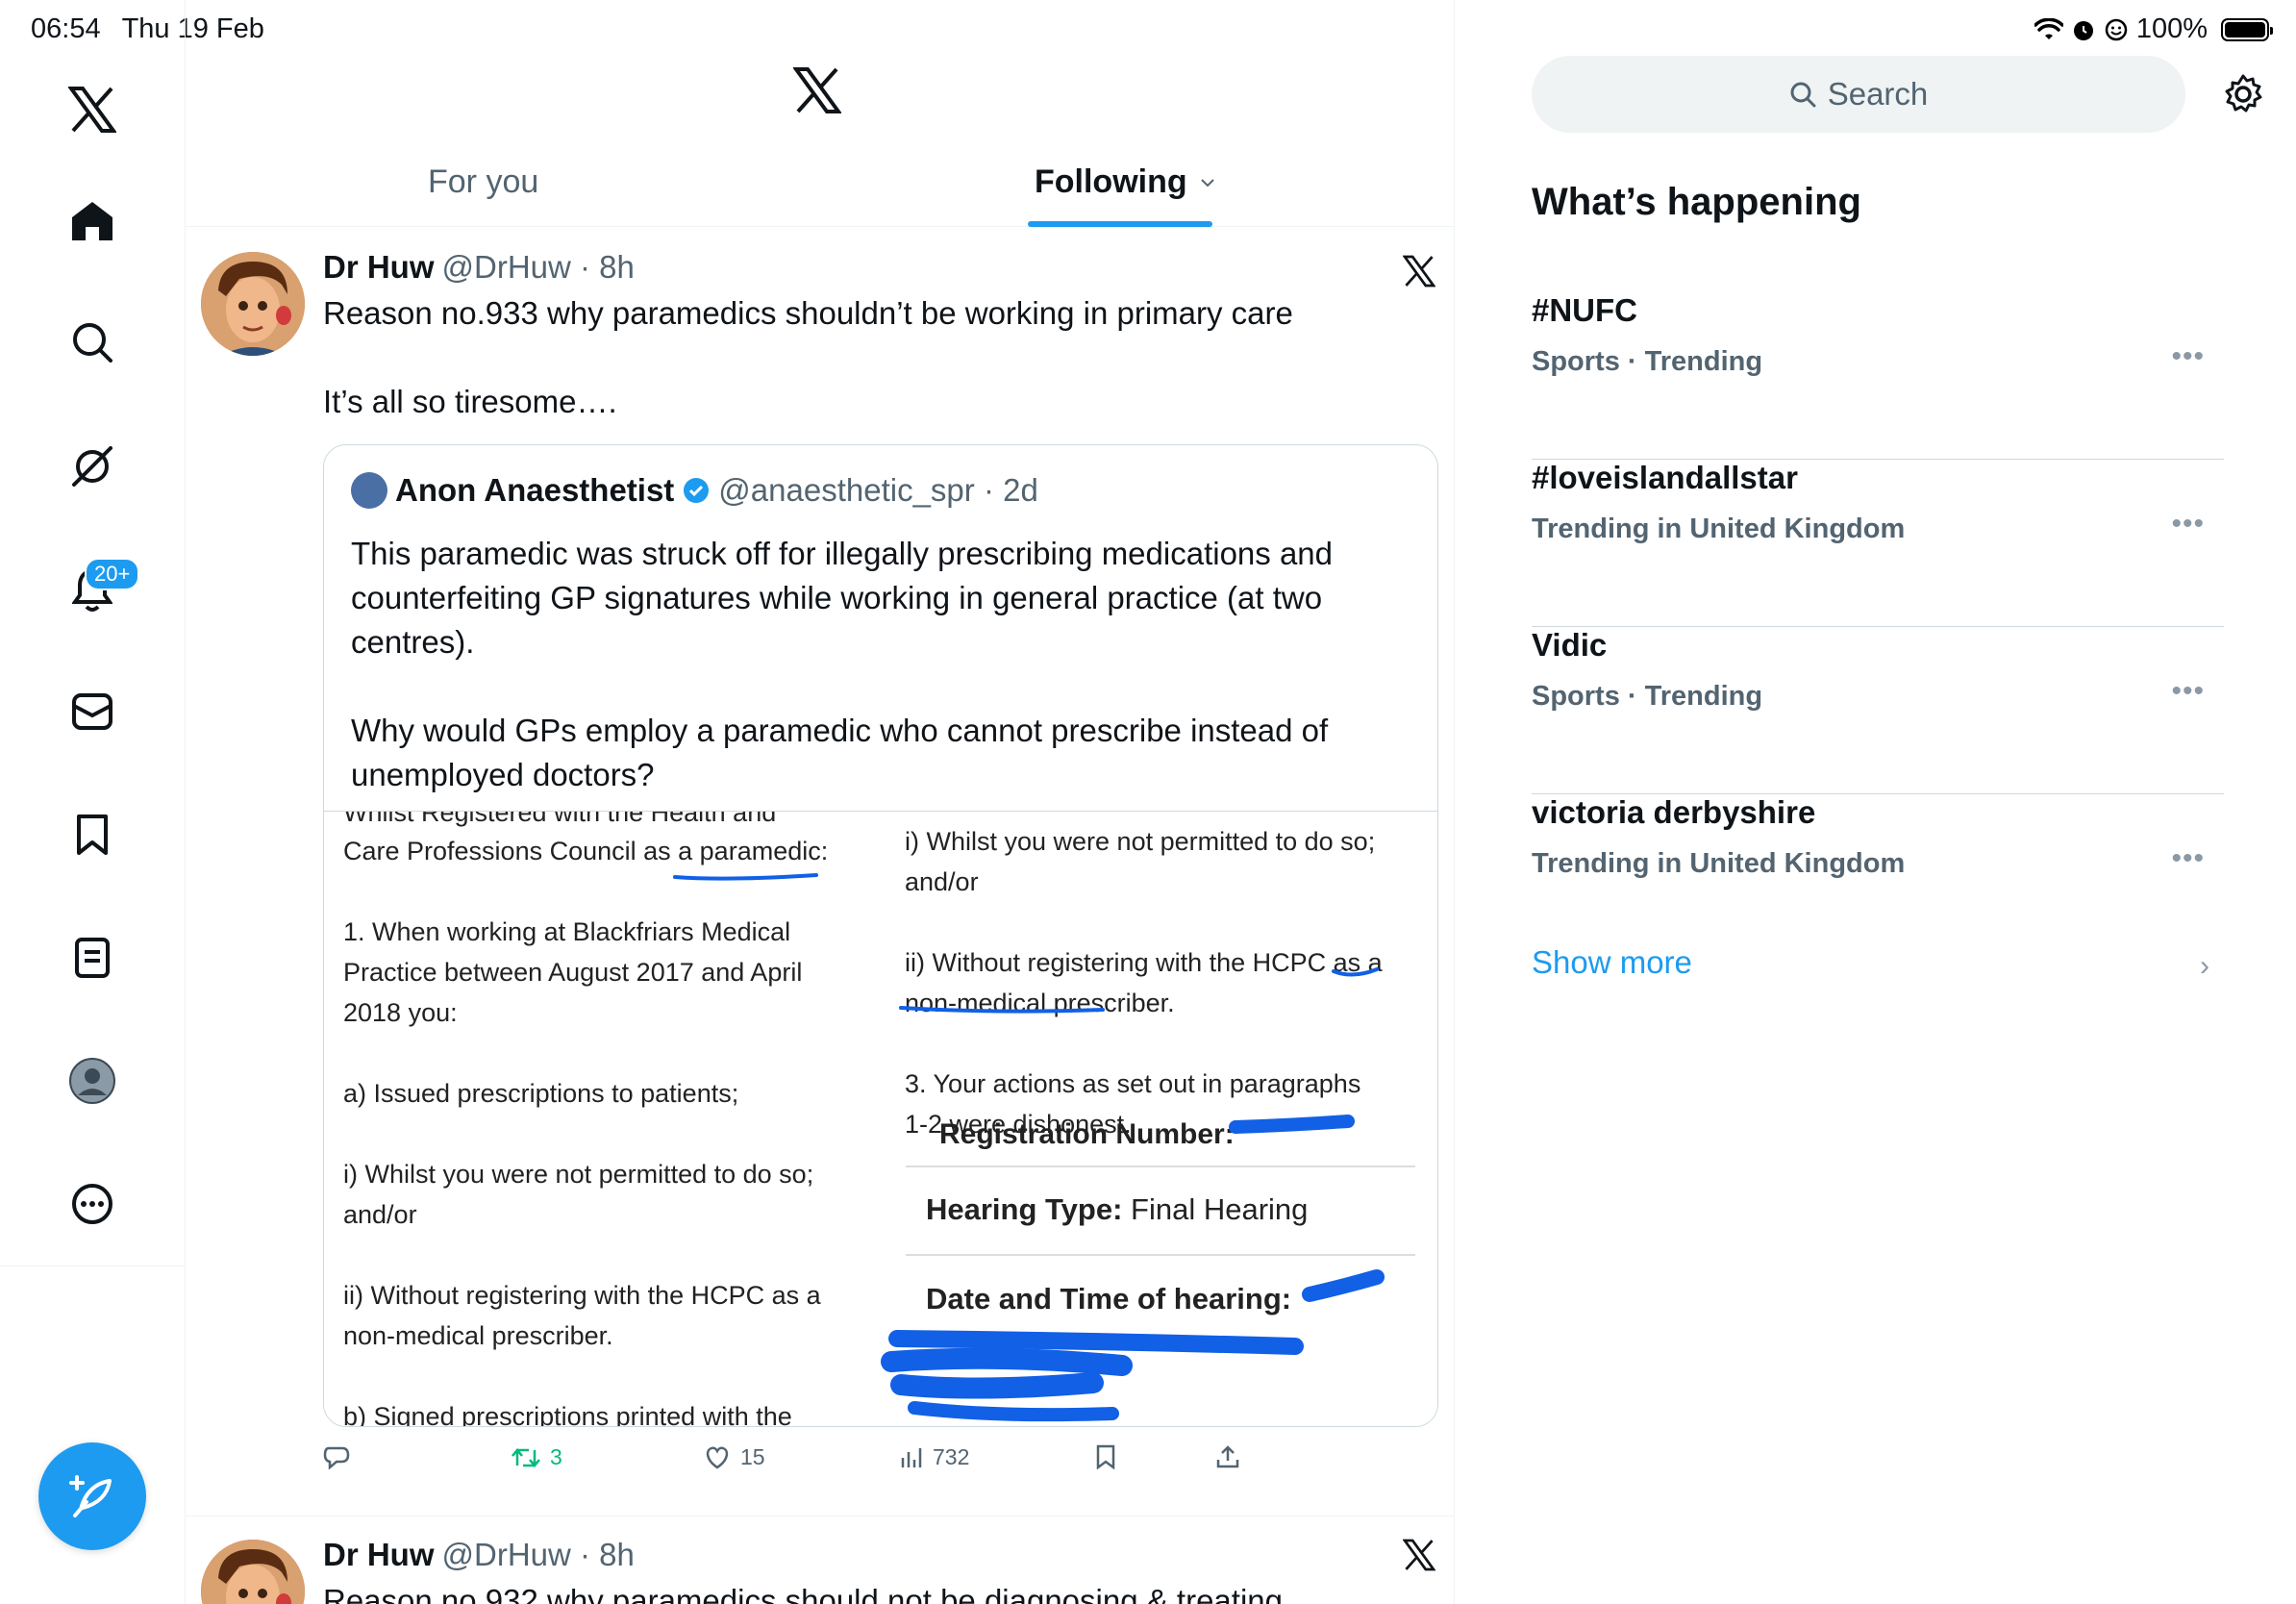  I want to click on more-icon, so click(92, 1204).